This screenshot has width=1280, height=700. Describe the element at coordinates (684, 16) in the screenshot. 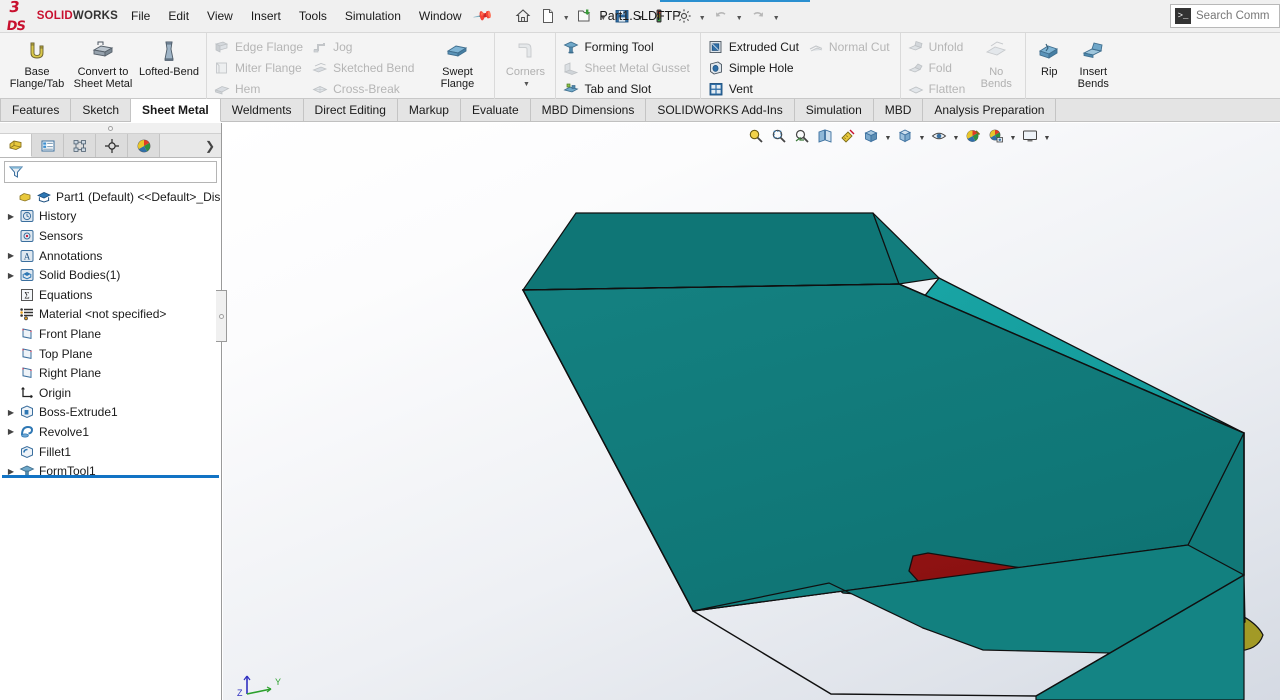

I see `options-button` at that location.